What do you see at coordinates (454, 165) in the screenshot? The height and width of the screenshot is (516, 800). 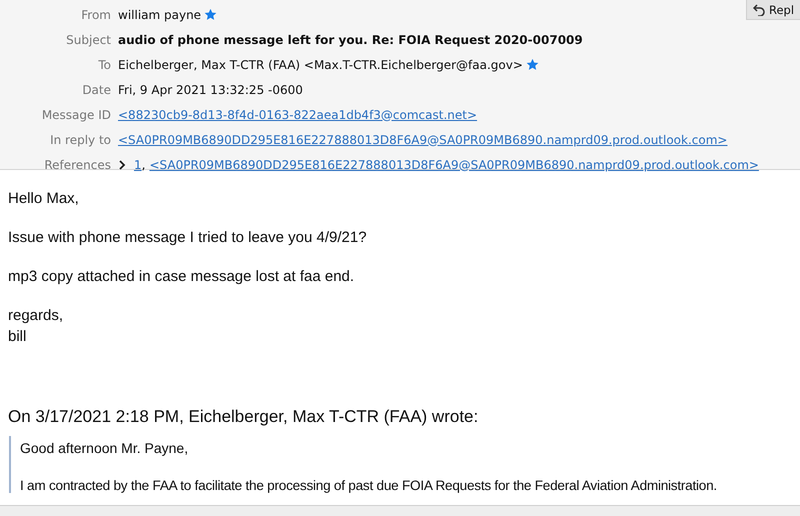 I see `reference-link: <SA0PR09MB6890DD295E816E227888013D8F6A9@SA0PR09MB6890.namprd09.prod.outlook.com>` at bounding box center [454, 165].